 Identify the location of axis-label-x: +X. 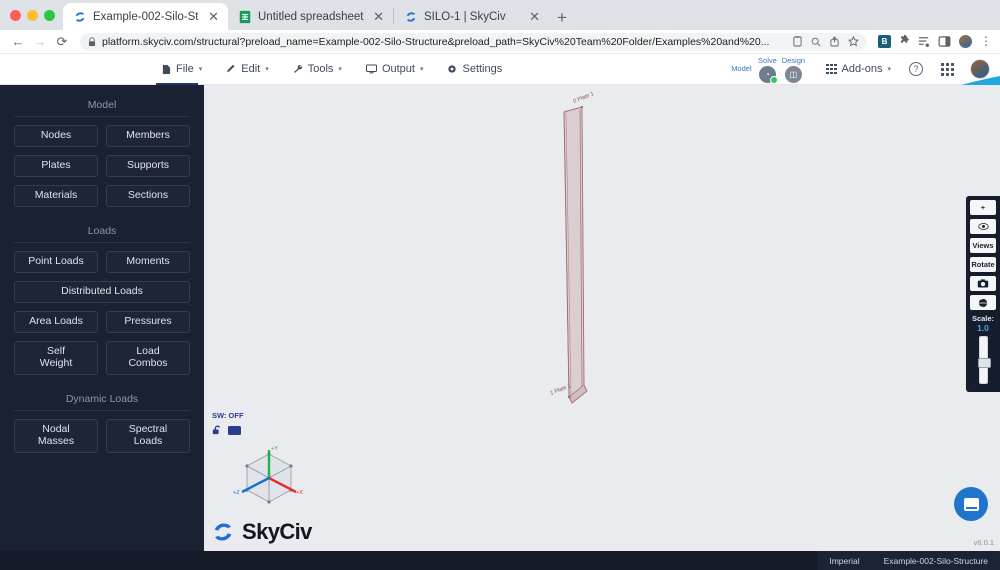
(299, 493).